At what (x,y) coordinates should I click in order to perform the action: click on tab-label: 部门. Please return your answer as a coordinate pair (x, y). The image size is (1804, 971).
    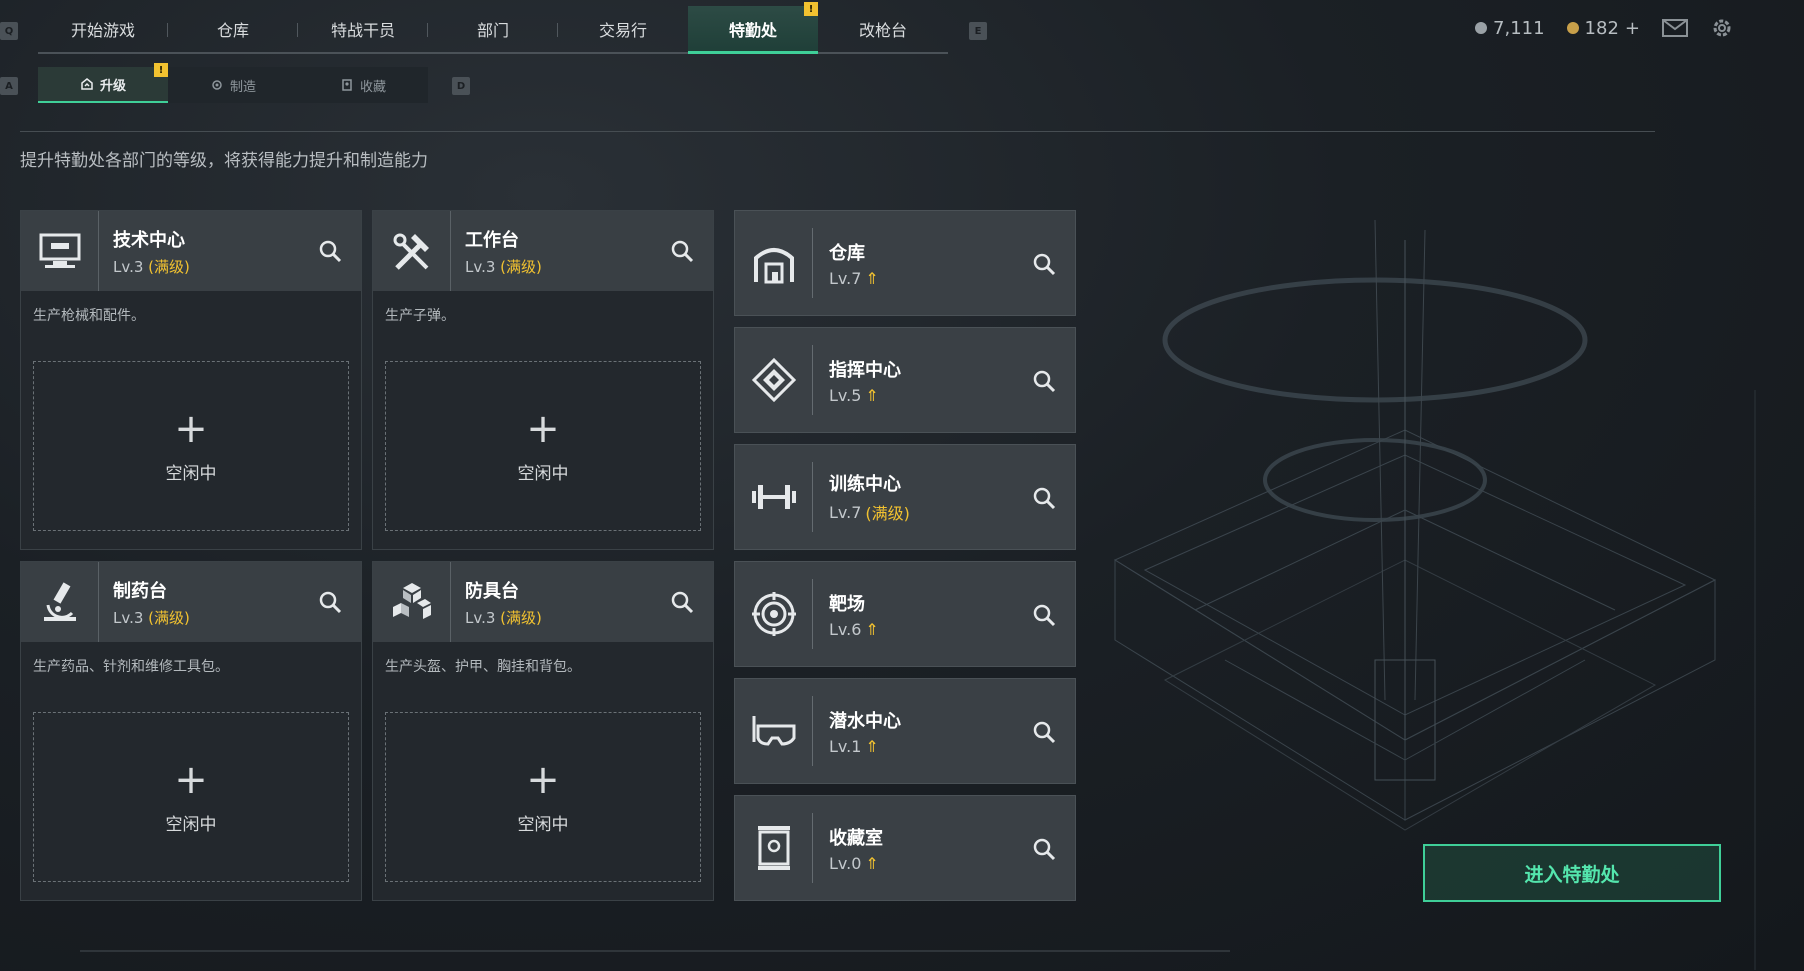
    Looking at the image, I should click on (492, 30).